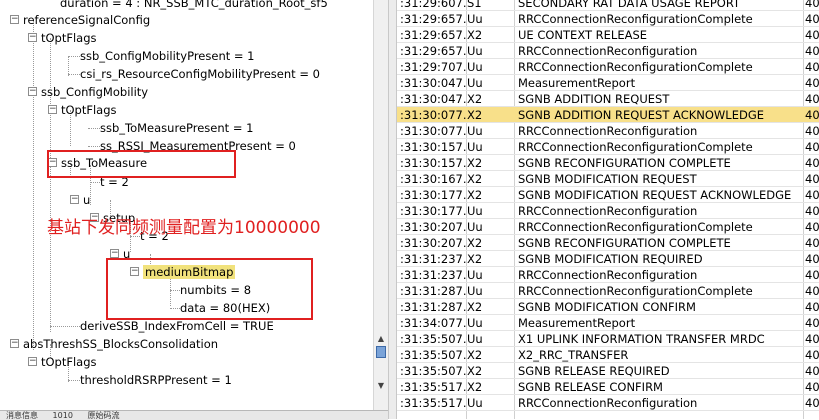  I want to click on tree-vertical-scrollbar: ▲ ▼, so click(380, 205).